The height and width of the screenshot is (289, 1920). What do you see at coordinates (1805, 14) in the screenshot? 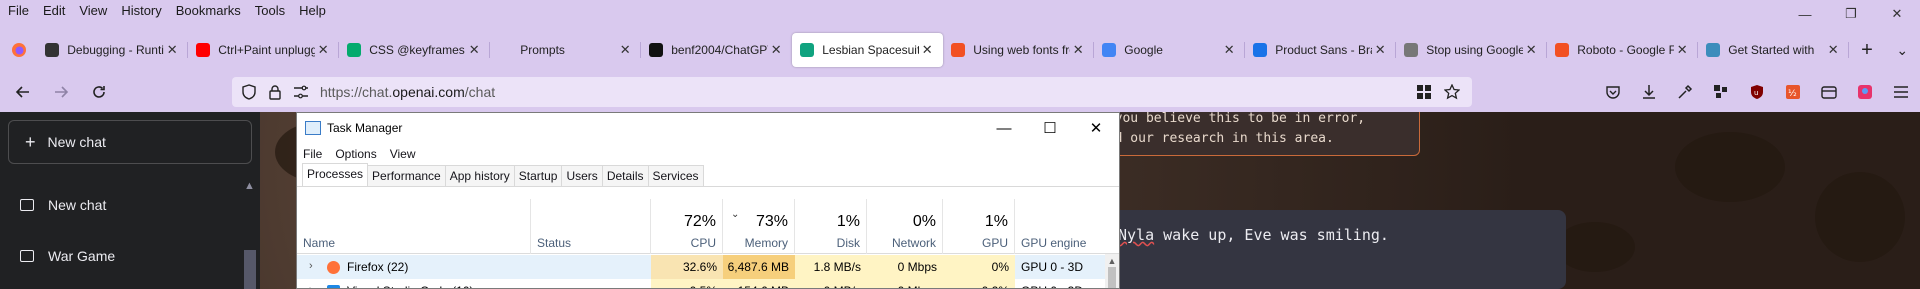
I see `minimize-button: —` at bounding box center [1805, 14].